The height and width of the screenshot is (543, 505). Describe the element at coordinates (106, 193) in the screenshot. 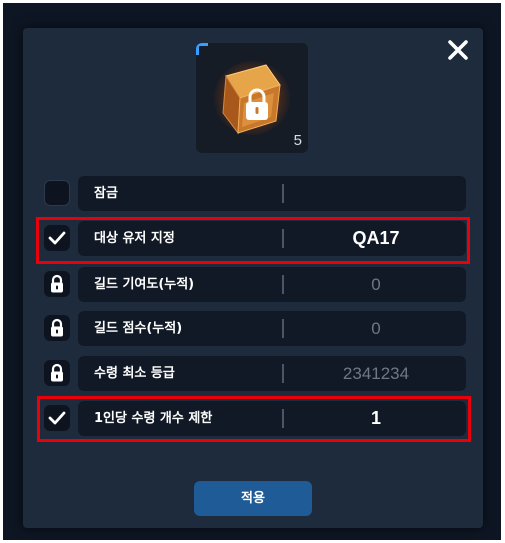

I see `row-label: 잠금` at that location.